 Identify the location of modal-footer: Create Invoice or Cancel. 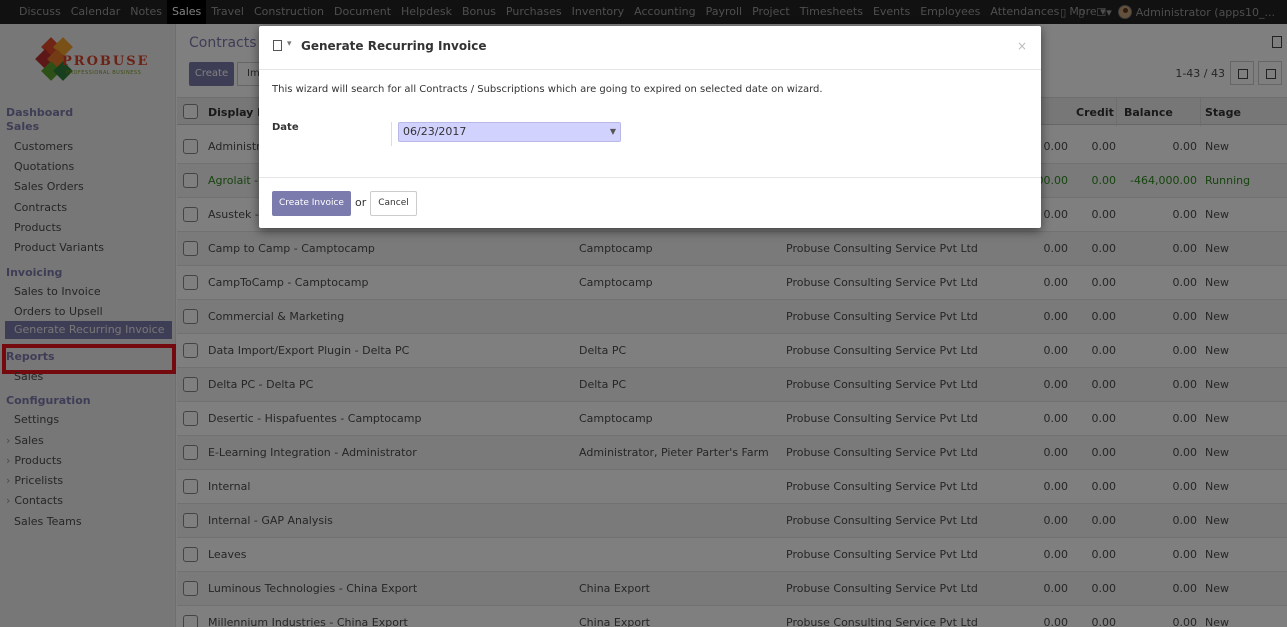
(650, 202).